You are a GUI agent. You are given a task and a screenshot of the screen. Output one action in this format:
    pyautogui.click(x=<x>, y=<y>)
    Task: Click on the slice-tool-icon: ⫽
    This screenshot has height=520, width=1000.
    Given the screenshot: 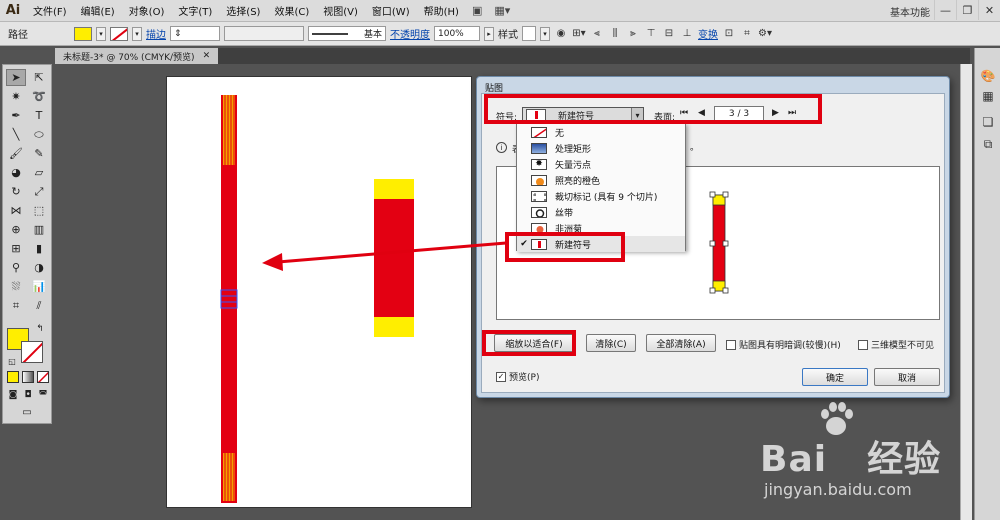 What is the action you would take?
    pyautogui.click(x=39, y=305)
    